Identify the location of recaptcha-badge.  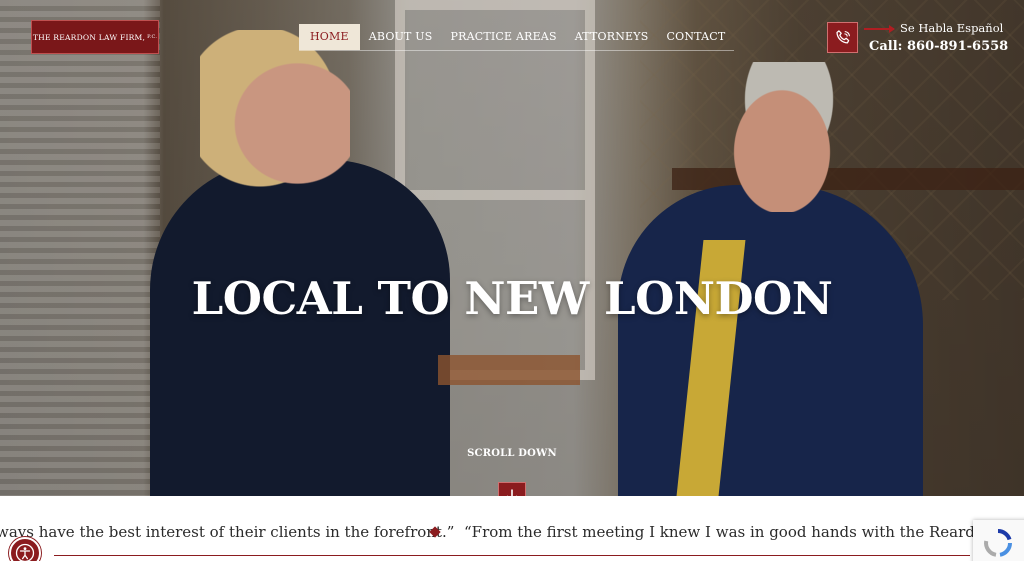
(998, 540).